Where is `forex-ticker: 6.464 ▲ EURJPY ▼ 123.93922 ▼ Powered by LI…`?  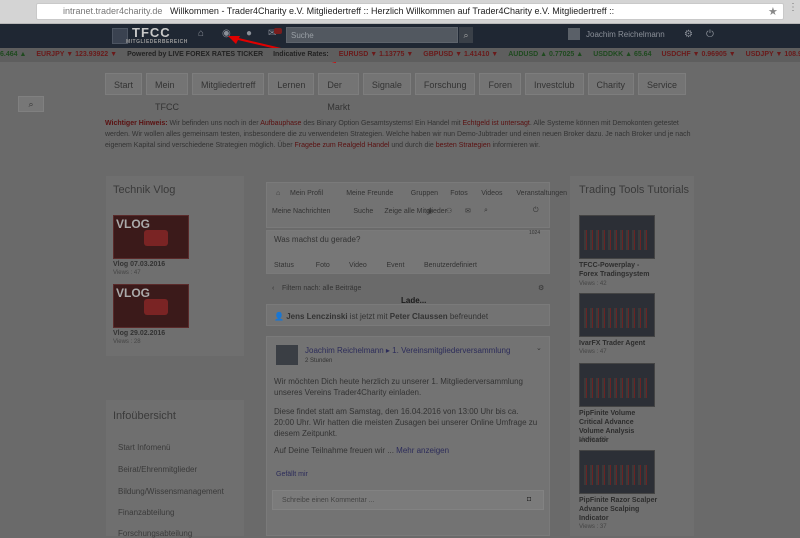 forex-ticker: 6.464 ▲ EURJPY ▼ 123.93922 ▼ Powered by LI… is located at coordinates (400, 55).